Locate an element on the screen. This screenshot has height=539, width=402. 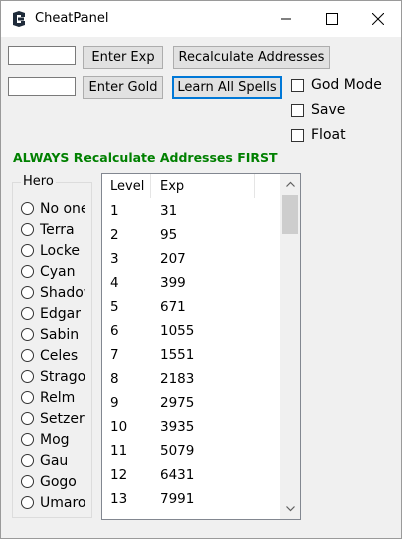
table-row: 10 3935 is located at coordinates (191, 426).